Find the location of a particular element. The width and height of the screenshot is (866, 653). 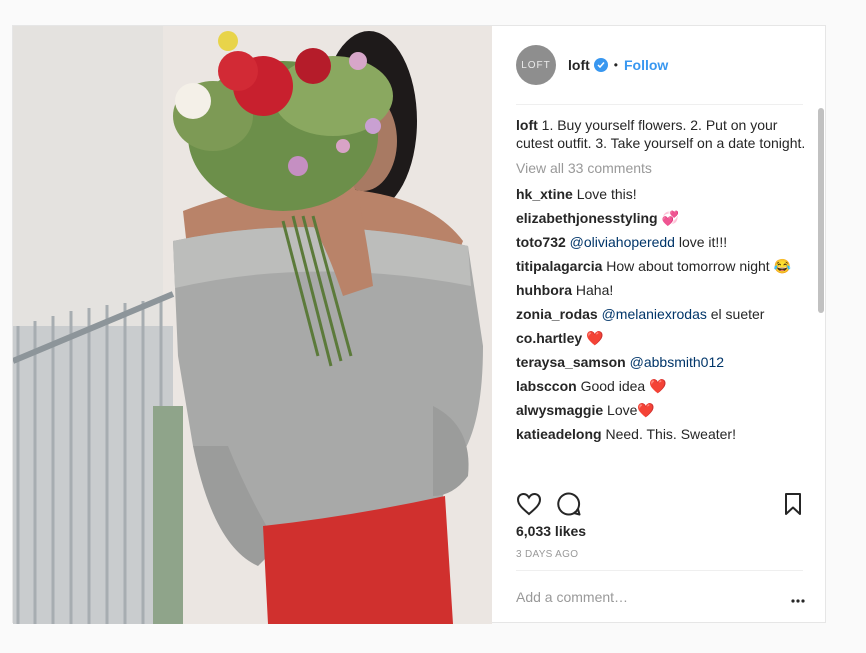

scrollbar-thumb is located at coordinates (821, 210).